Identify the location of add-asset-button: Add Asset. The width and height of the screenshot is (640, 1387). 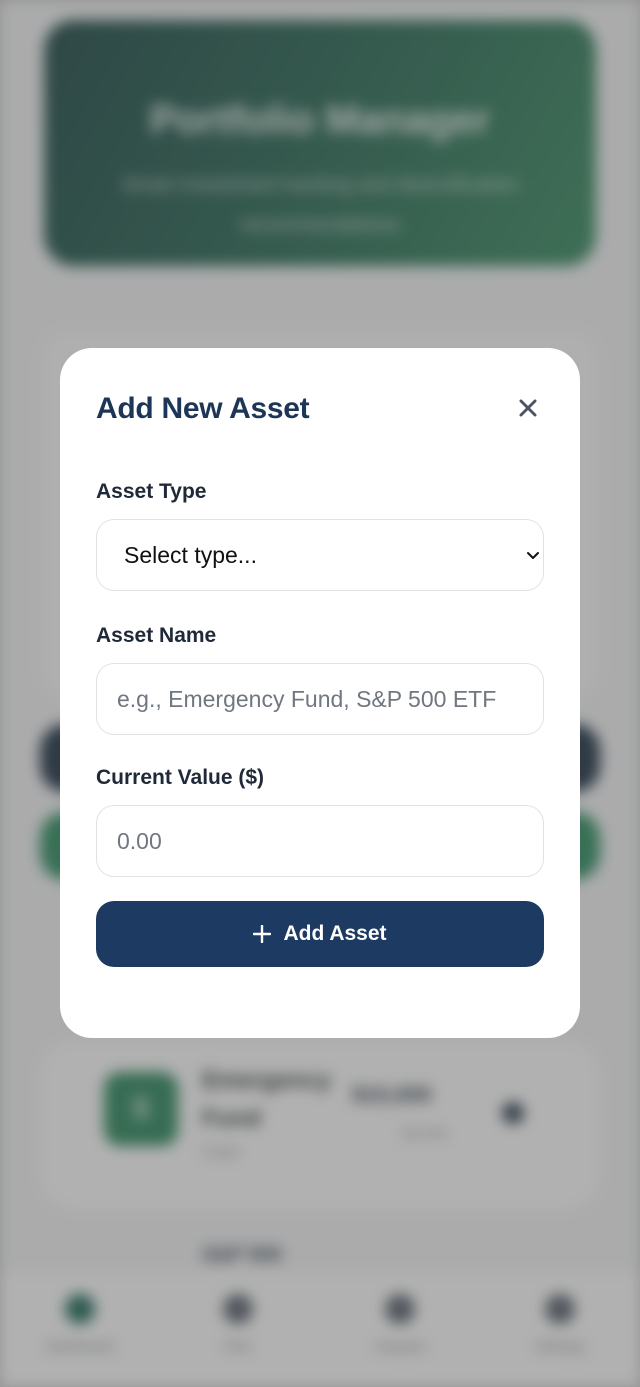
(320, 934).